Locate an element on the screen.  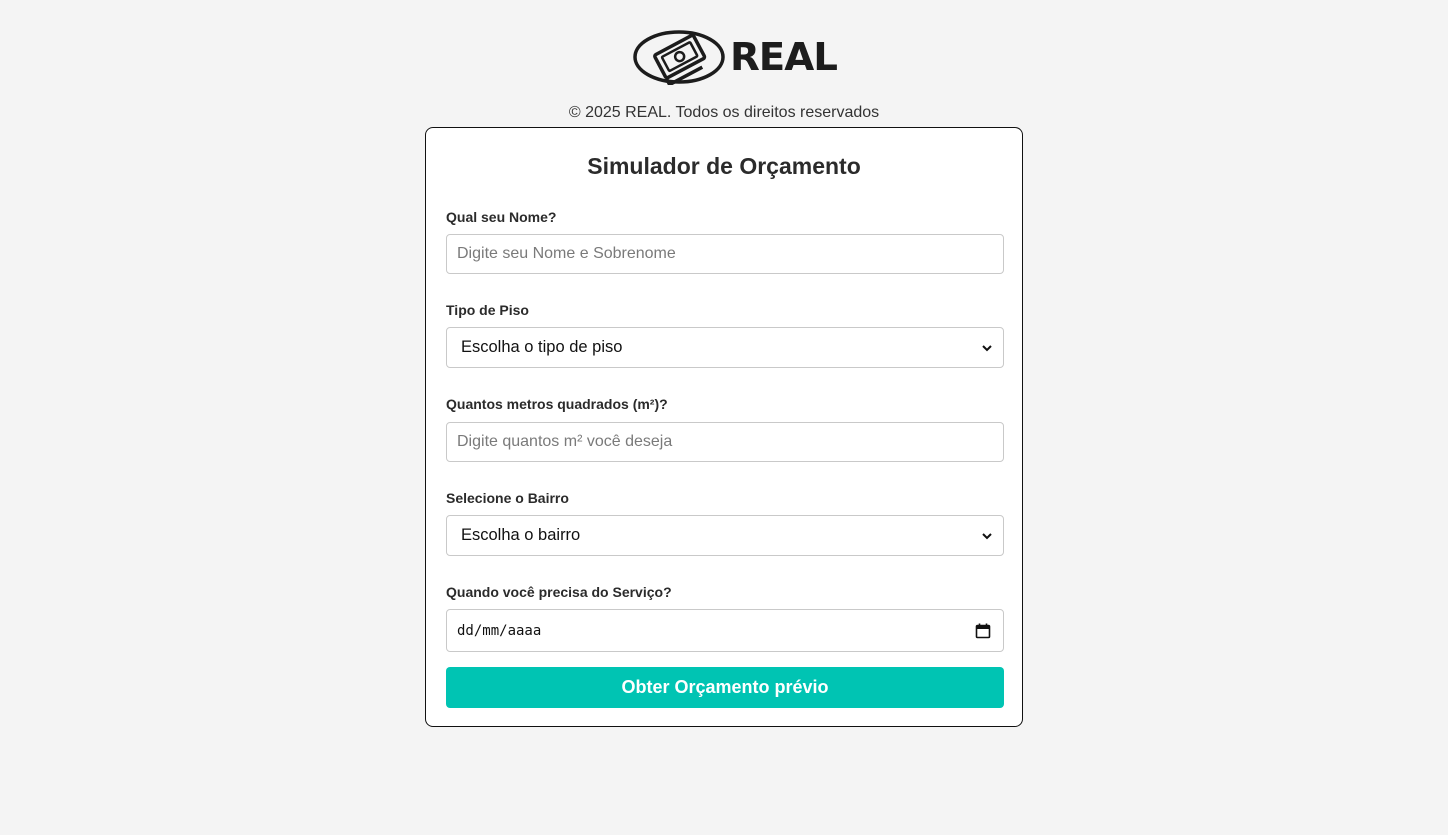
name-label: Qual seu Nome? is located at coordinates (501, 217).